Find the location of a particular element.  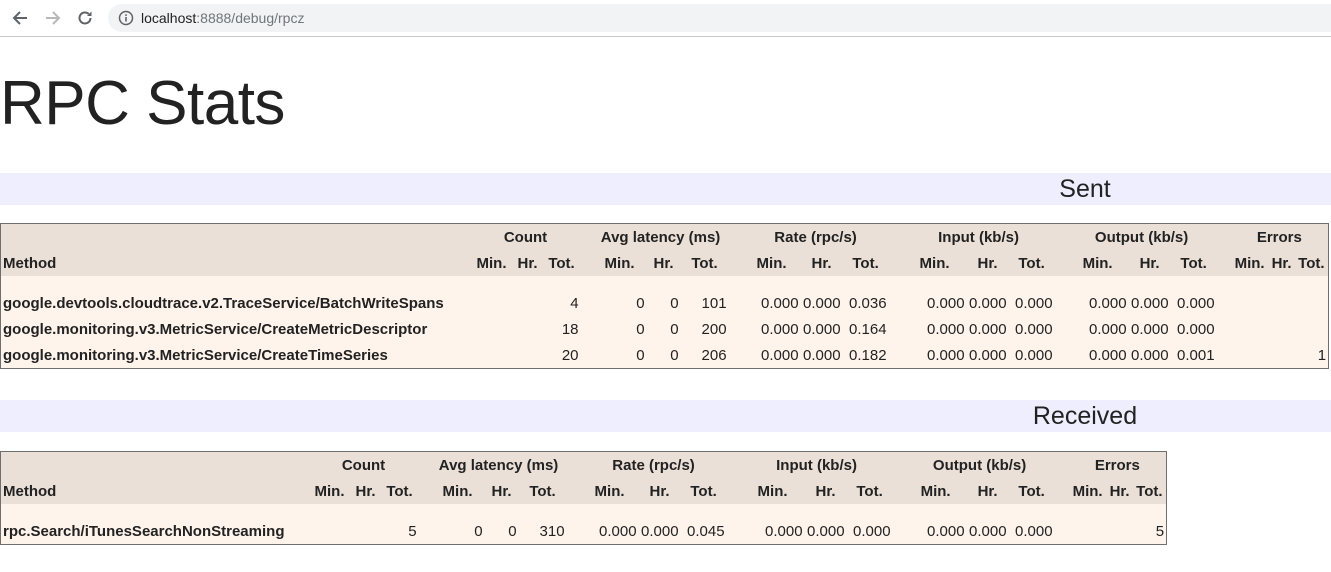

address-bar: localhost:8888/debug/rpcz is located at coordinates (719, 18).